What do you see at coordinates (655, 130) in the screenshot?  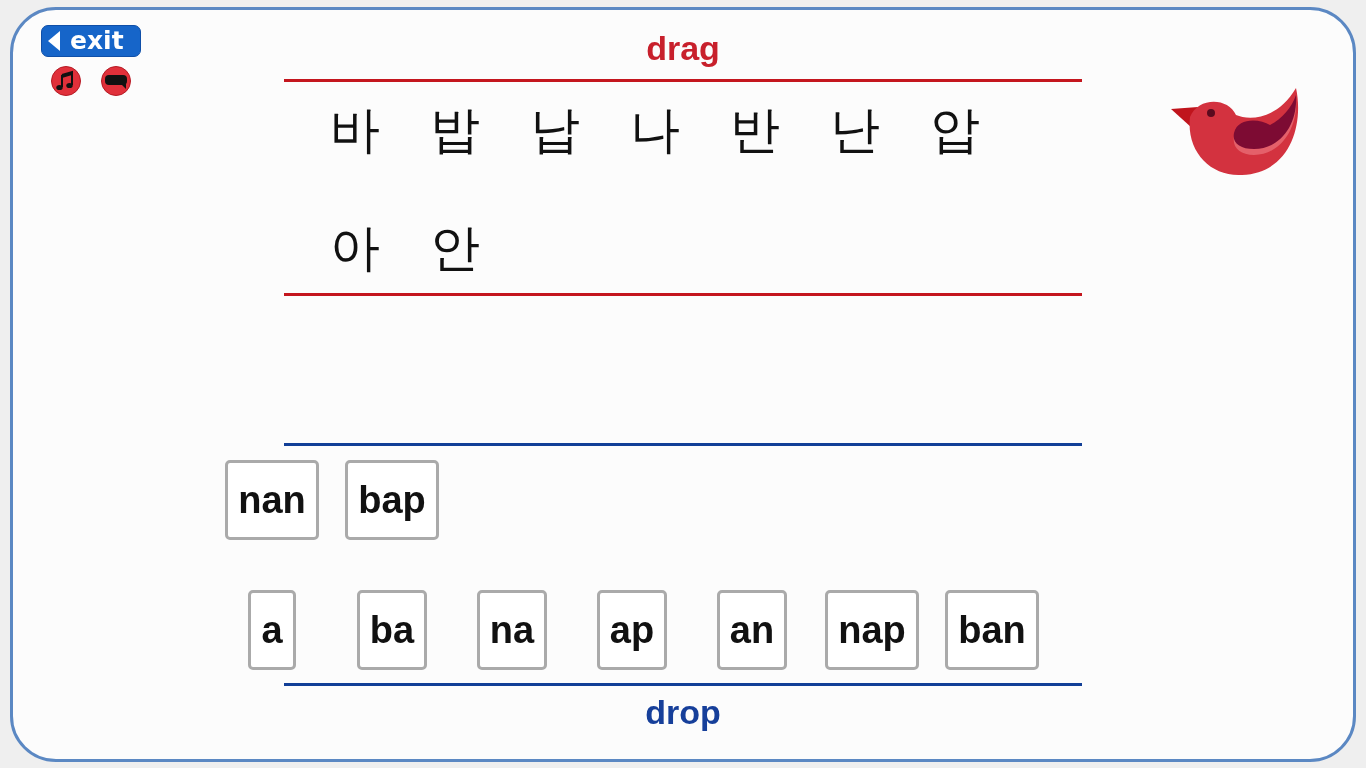 I see `korean-syllable: 나` at bounding box center [655, 130].